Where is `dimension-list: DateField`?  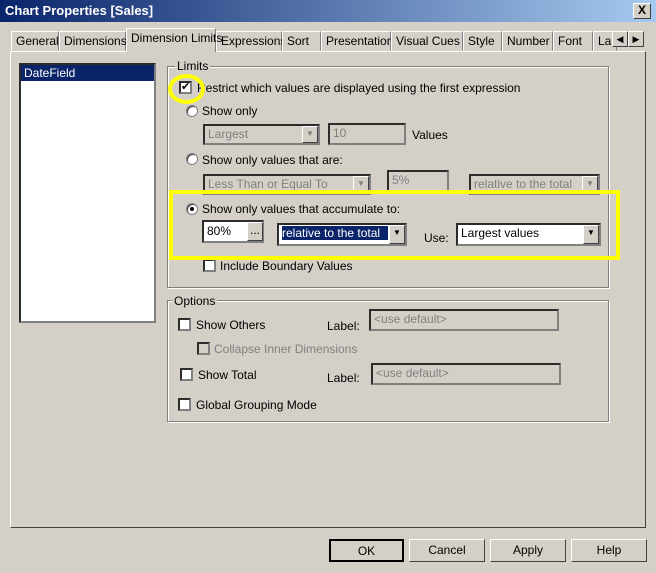
dimension-list: DateField is located at coordinates (87, 193).